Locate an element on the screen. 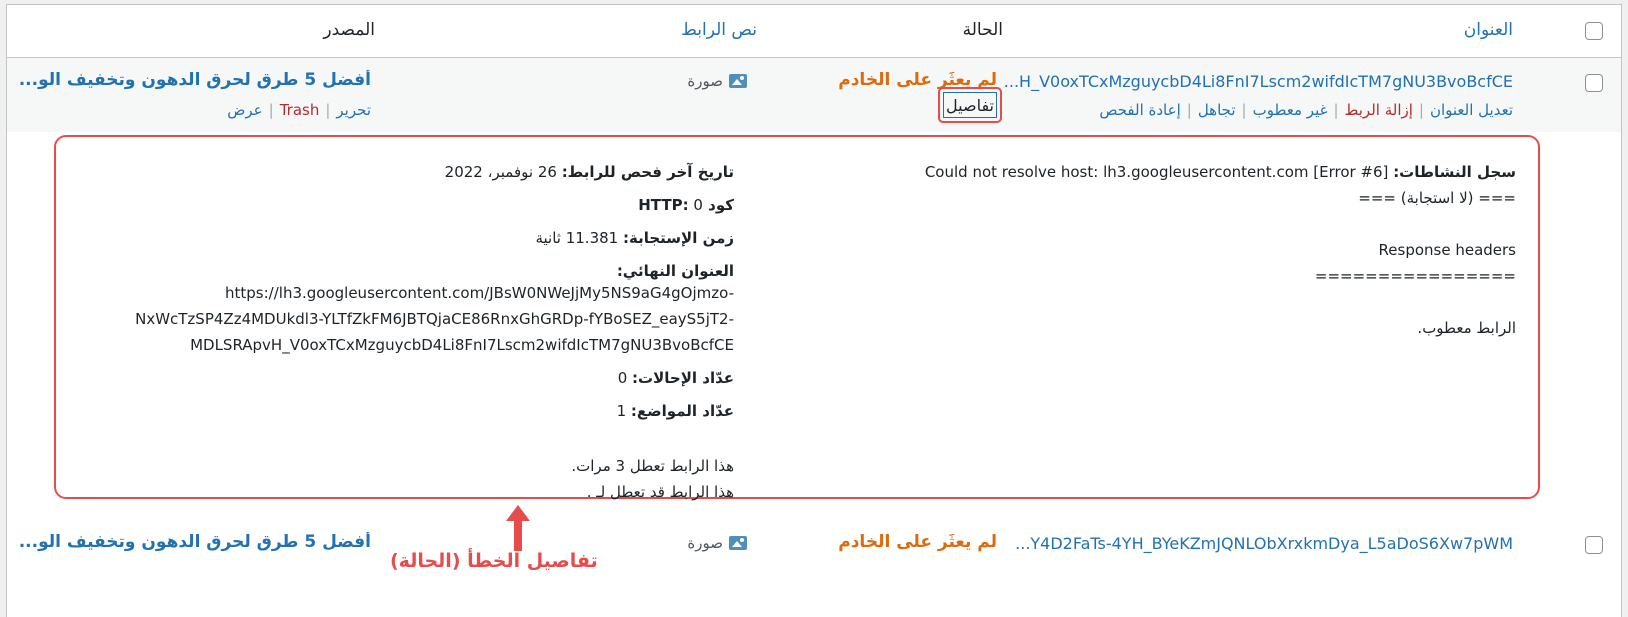  column-header-link-text: نص الرابط is located at coordinates (719, 30).